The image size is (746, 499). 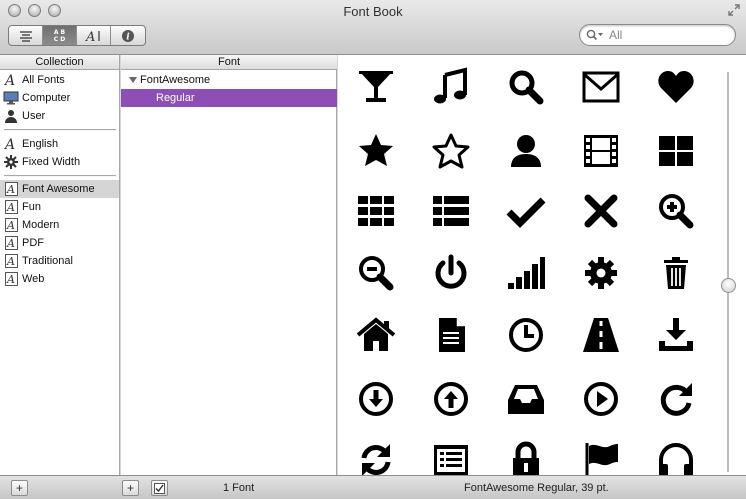 What do you see at coordinates (11, 116) in the screenshot?
I see `person-icon` at bounding box center [11, 116].